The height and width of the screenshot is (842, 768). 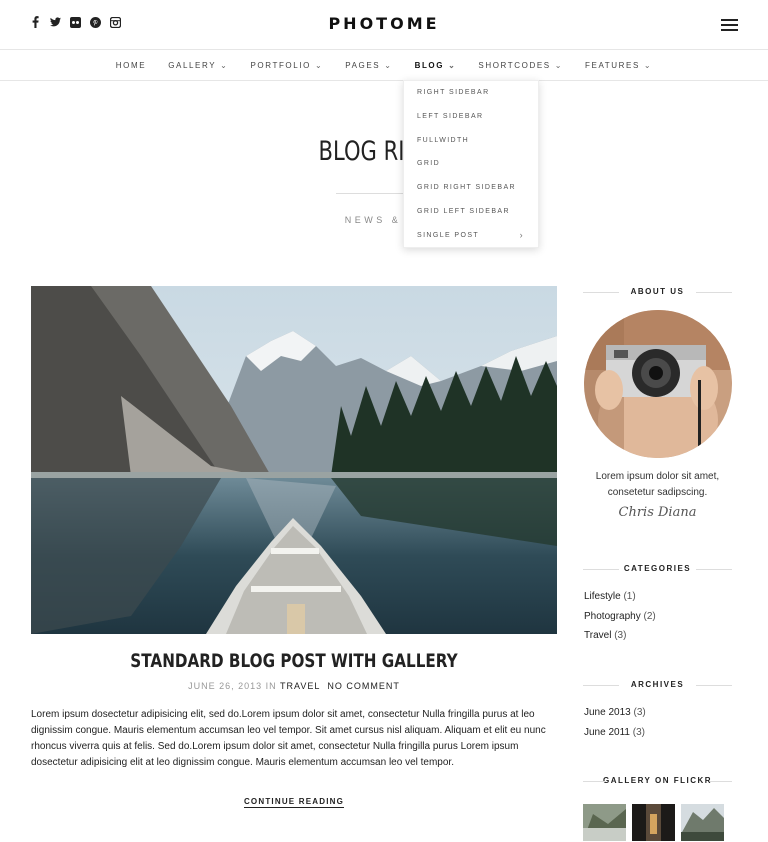 I want to click on archive-item: June 2011 (3), so click(x=615, y=733).